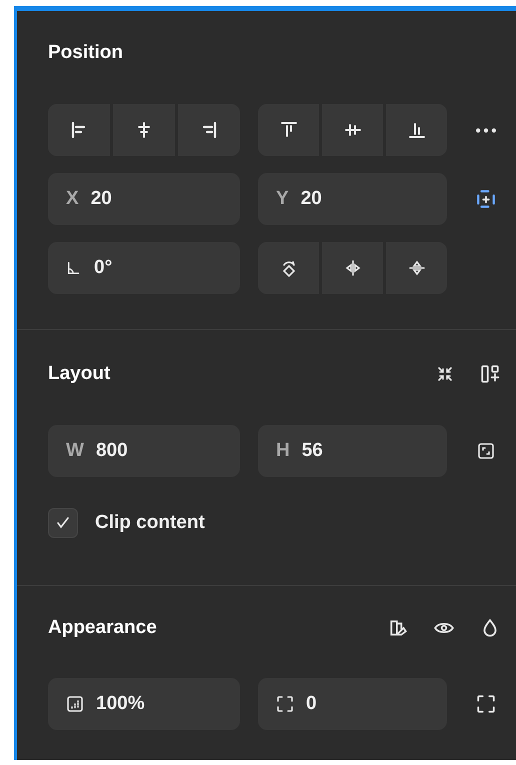 Image resolution: width=516 pixels, height=765 pixels. Describe the element at coordinates (485, 451) in the screenshot. I see `resize-icon` at that location.